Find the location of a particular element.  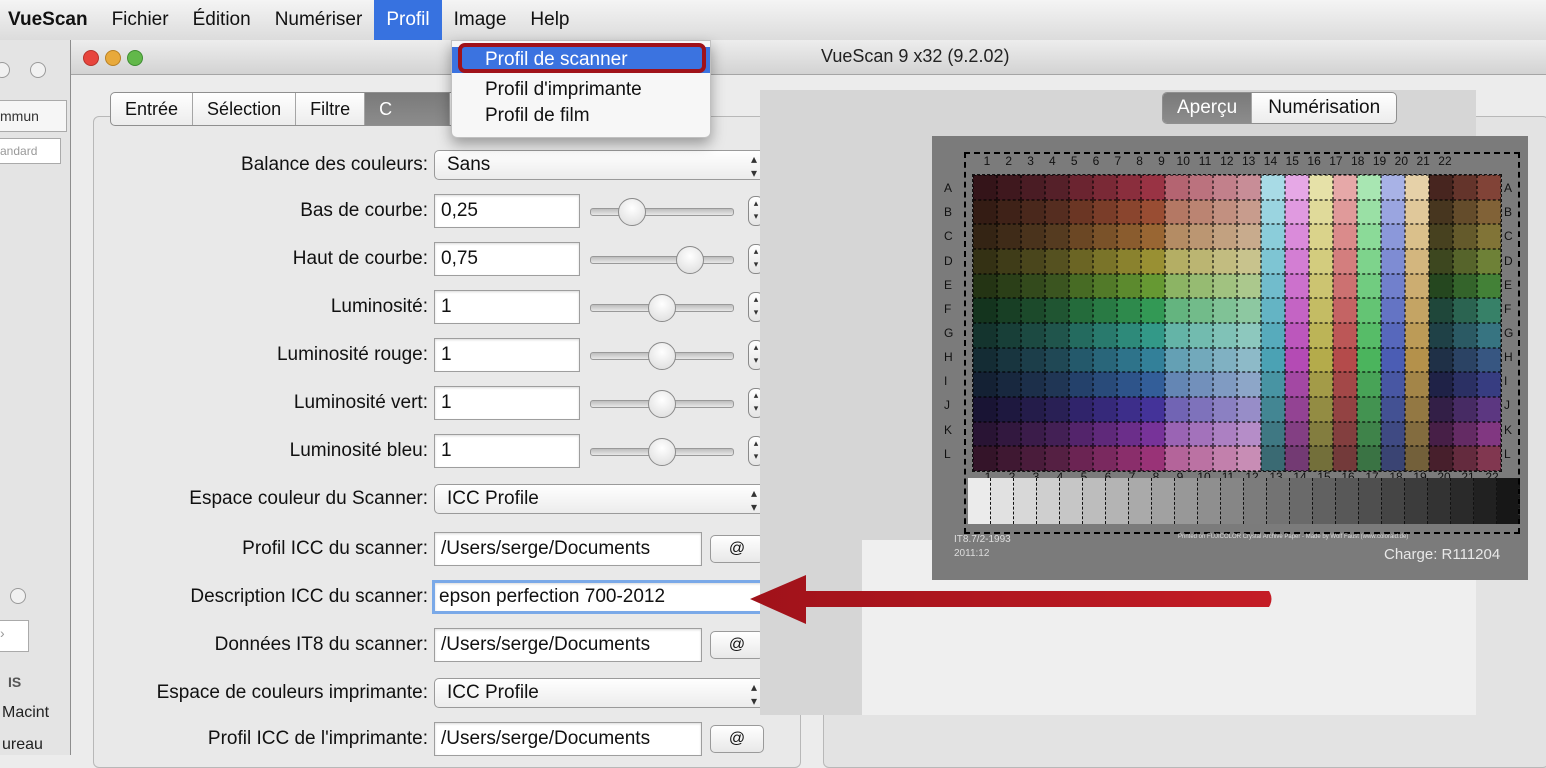

tab-filtre: Filtre is located at coordinates (331, 109).